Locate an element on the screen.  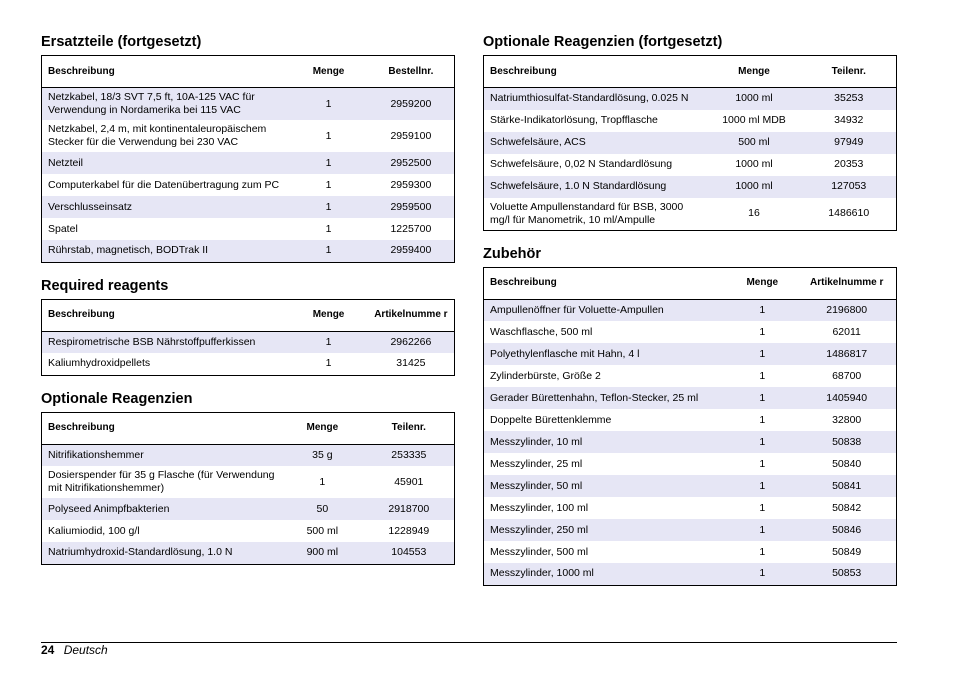
cell-part-number: 2959100 is located at coordinates (411, 135).